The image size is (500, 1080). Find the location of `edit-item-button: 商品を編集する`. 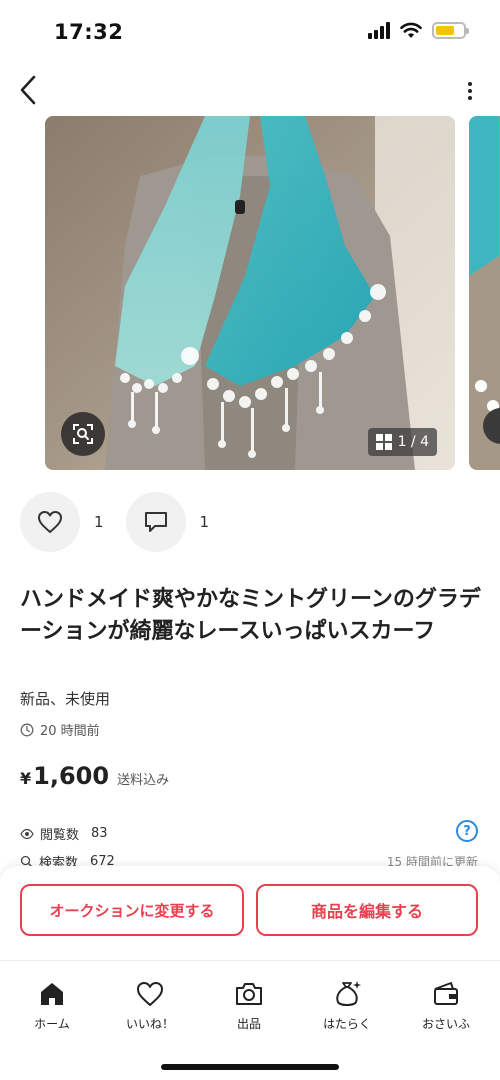

edit-item-button: 商品を編集する is located at coordinates (367, 910).